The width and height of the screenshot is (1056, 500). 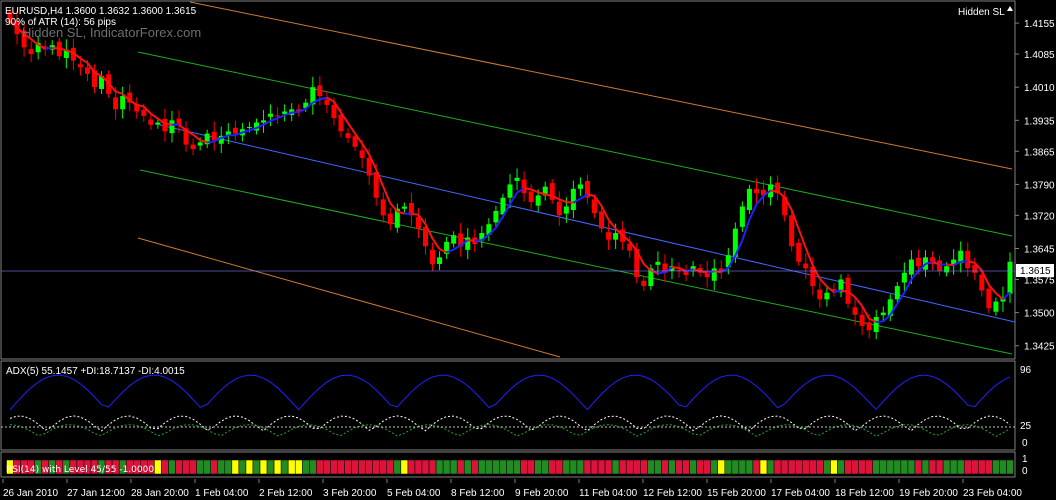 I want to click on time-label: 11 Feb 04:00, so click(x=608, y=493).